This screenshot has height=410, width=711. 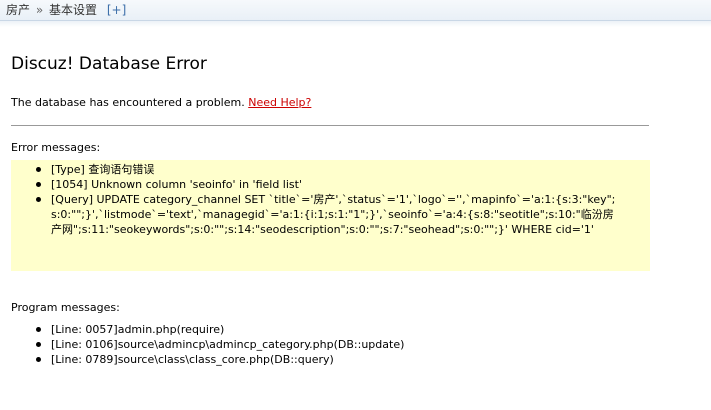 I want to click on top-breadcrumb-bar: 房产 » 基本设置 [+], so click(x=355, y=10).